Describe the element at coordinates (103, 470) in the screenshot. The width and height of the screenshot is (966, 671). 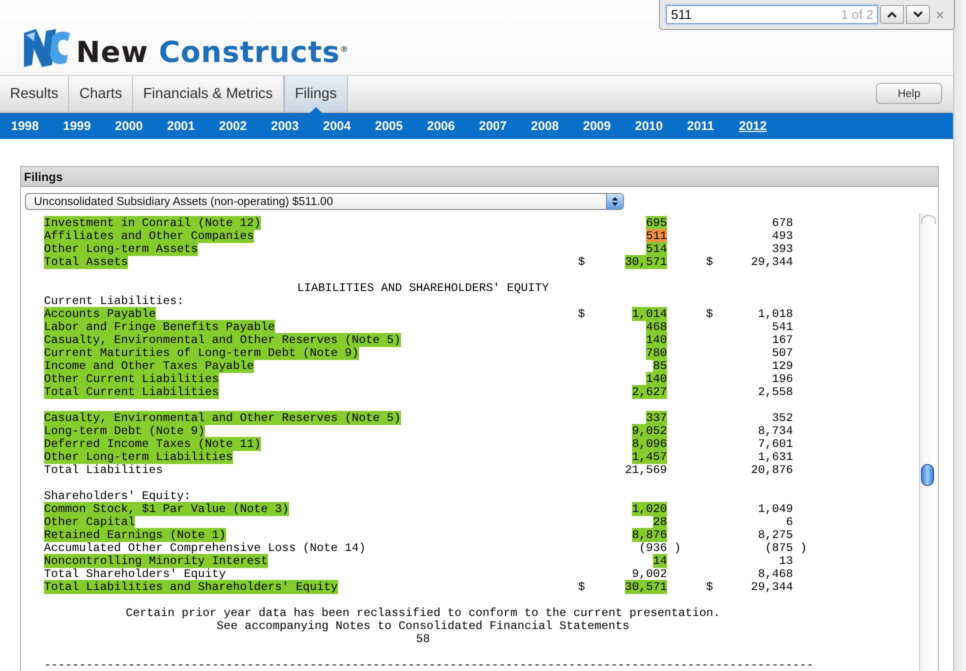
I see `line-item-label: Total Liabilities` at that location.